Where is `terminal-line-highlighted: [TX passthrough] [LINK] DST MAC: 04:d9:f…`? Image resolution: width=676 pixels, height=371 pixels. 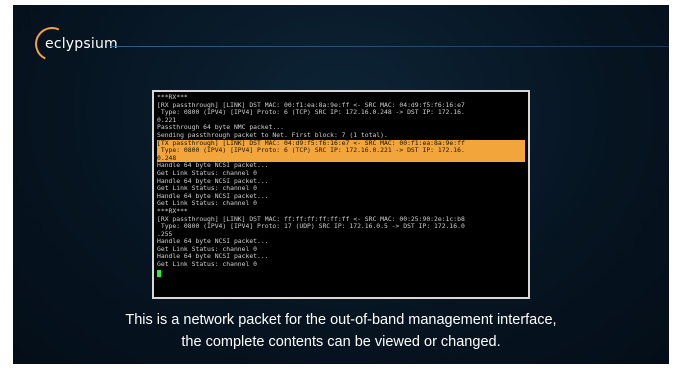
terminal-line-highlighted: [TX passthrough] [LINK] DST MAC: 04:d9:f… is located at coordinates (341, 143).